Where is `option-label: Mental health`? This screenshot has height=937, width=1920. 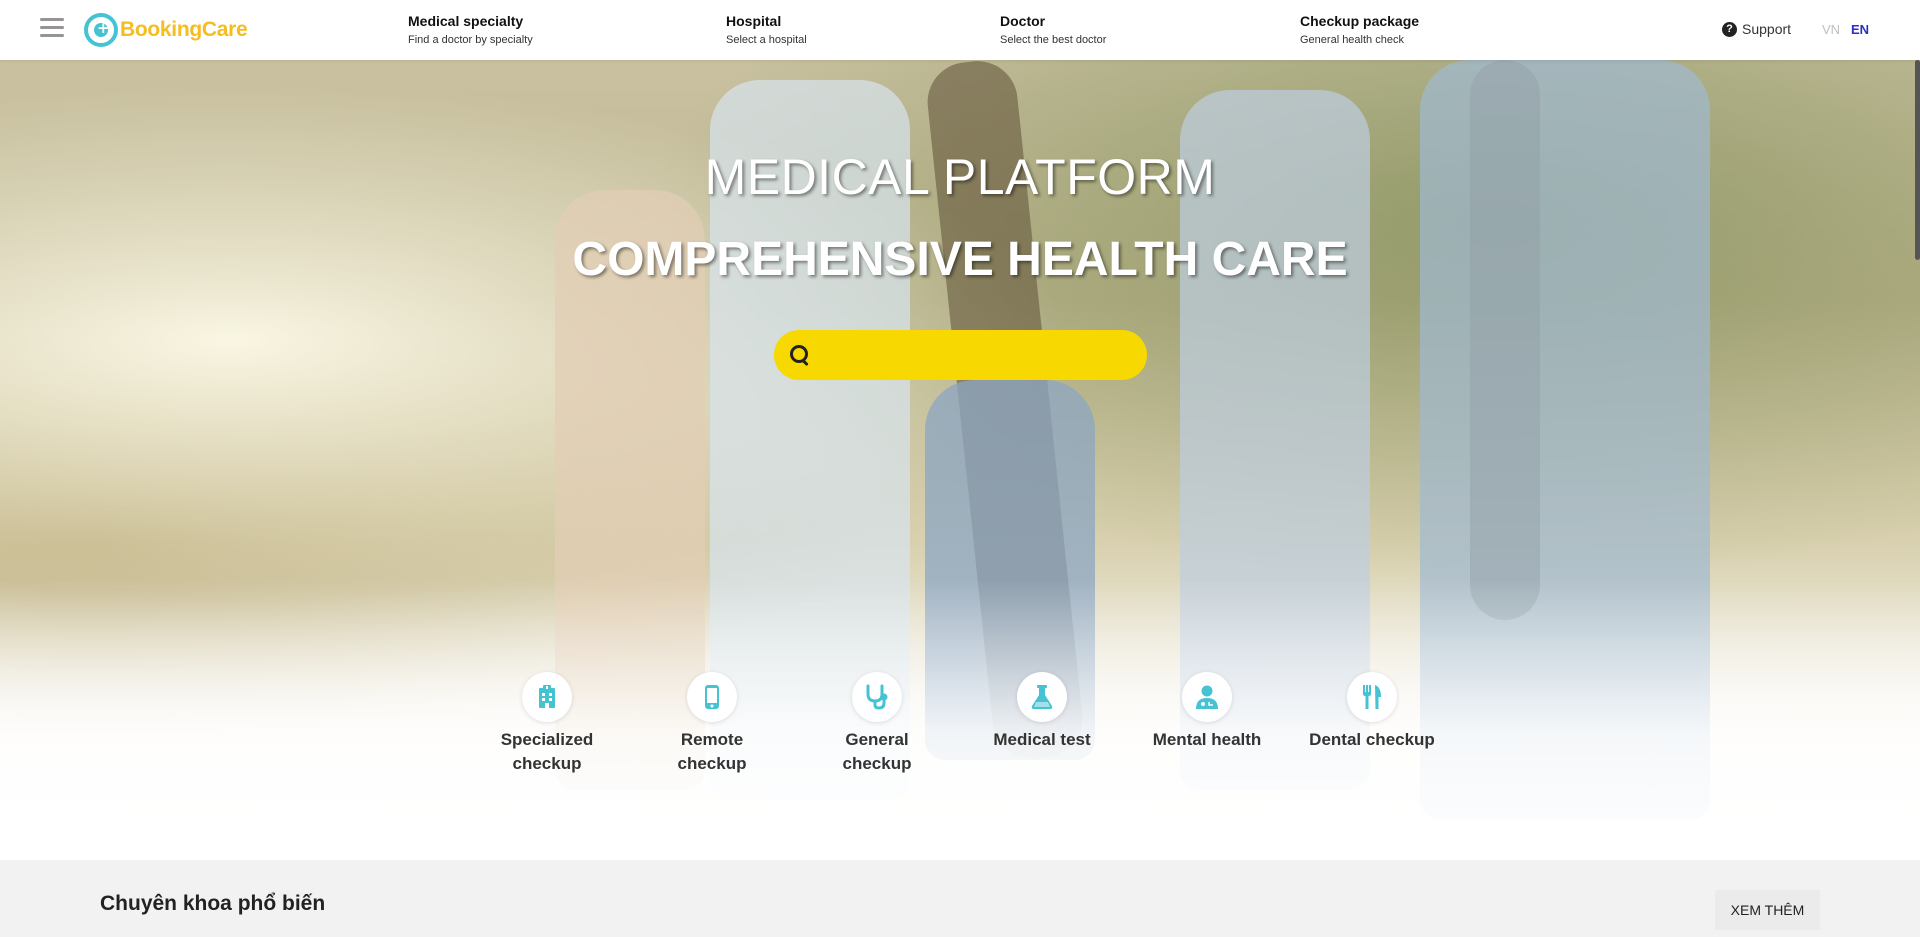 option-label: Mental health is located at coordinates (1207, 739).